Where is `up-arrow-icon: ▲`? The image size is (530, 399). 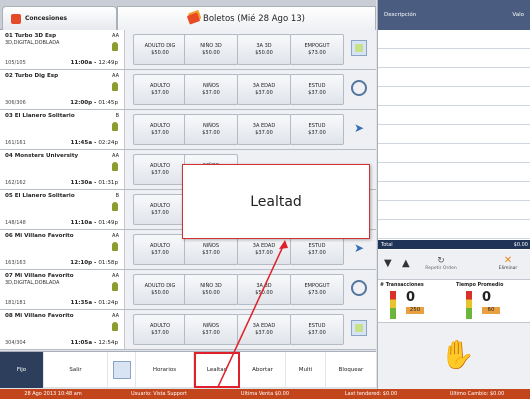 up-arrow-icon: ▲ is located at coordinates (406, 263).